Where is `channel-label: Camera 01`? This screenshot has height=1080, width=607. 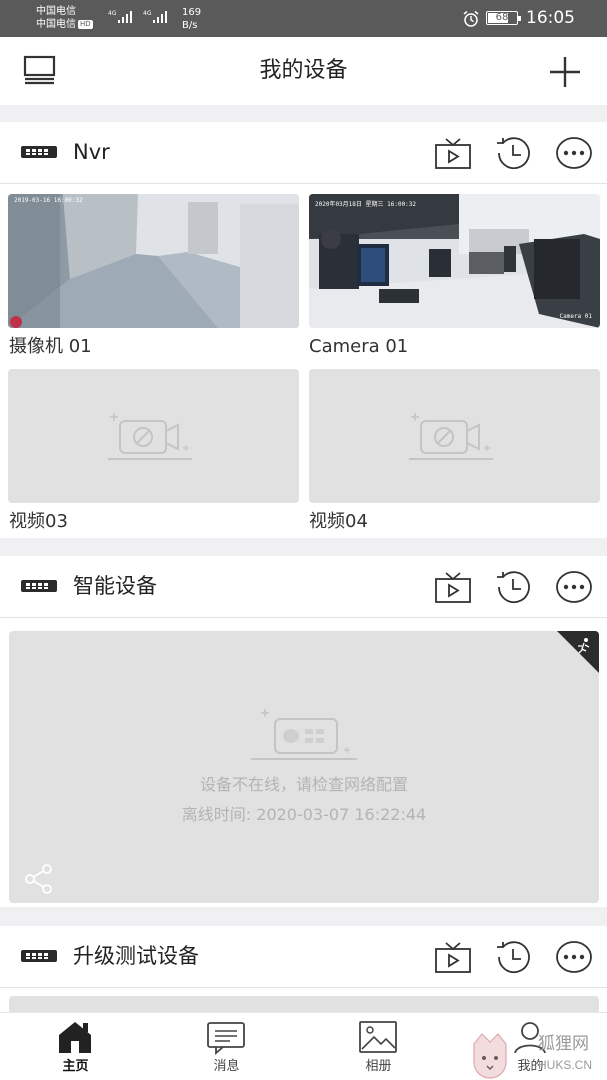
channel-label: Camera 01 is located at coordinates (359, 346).